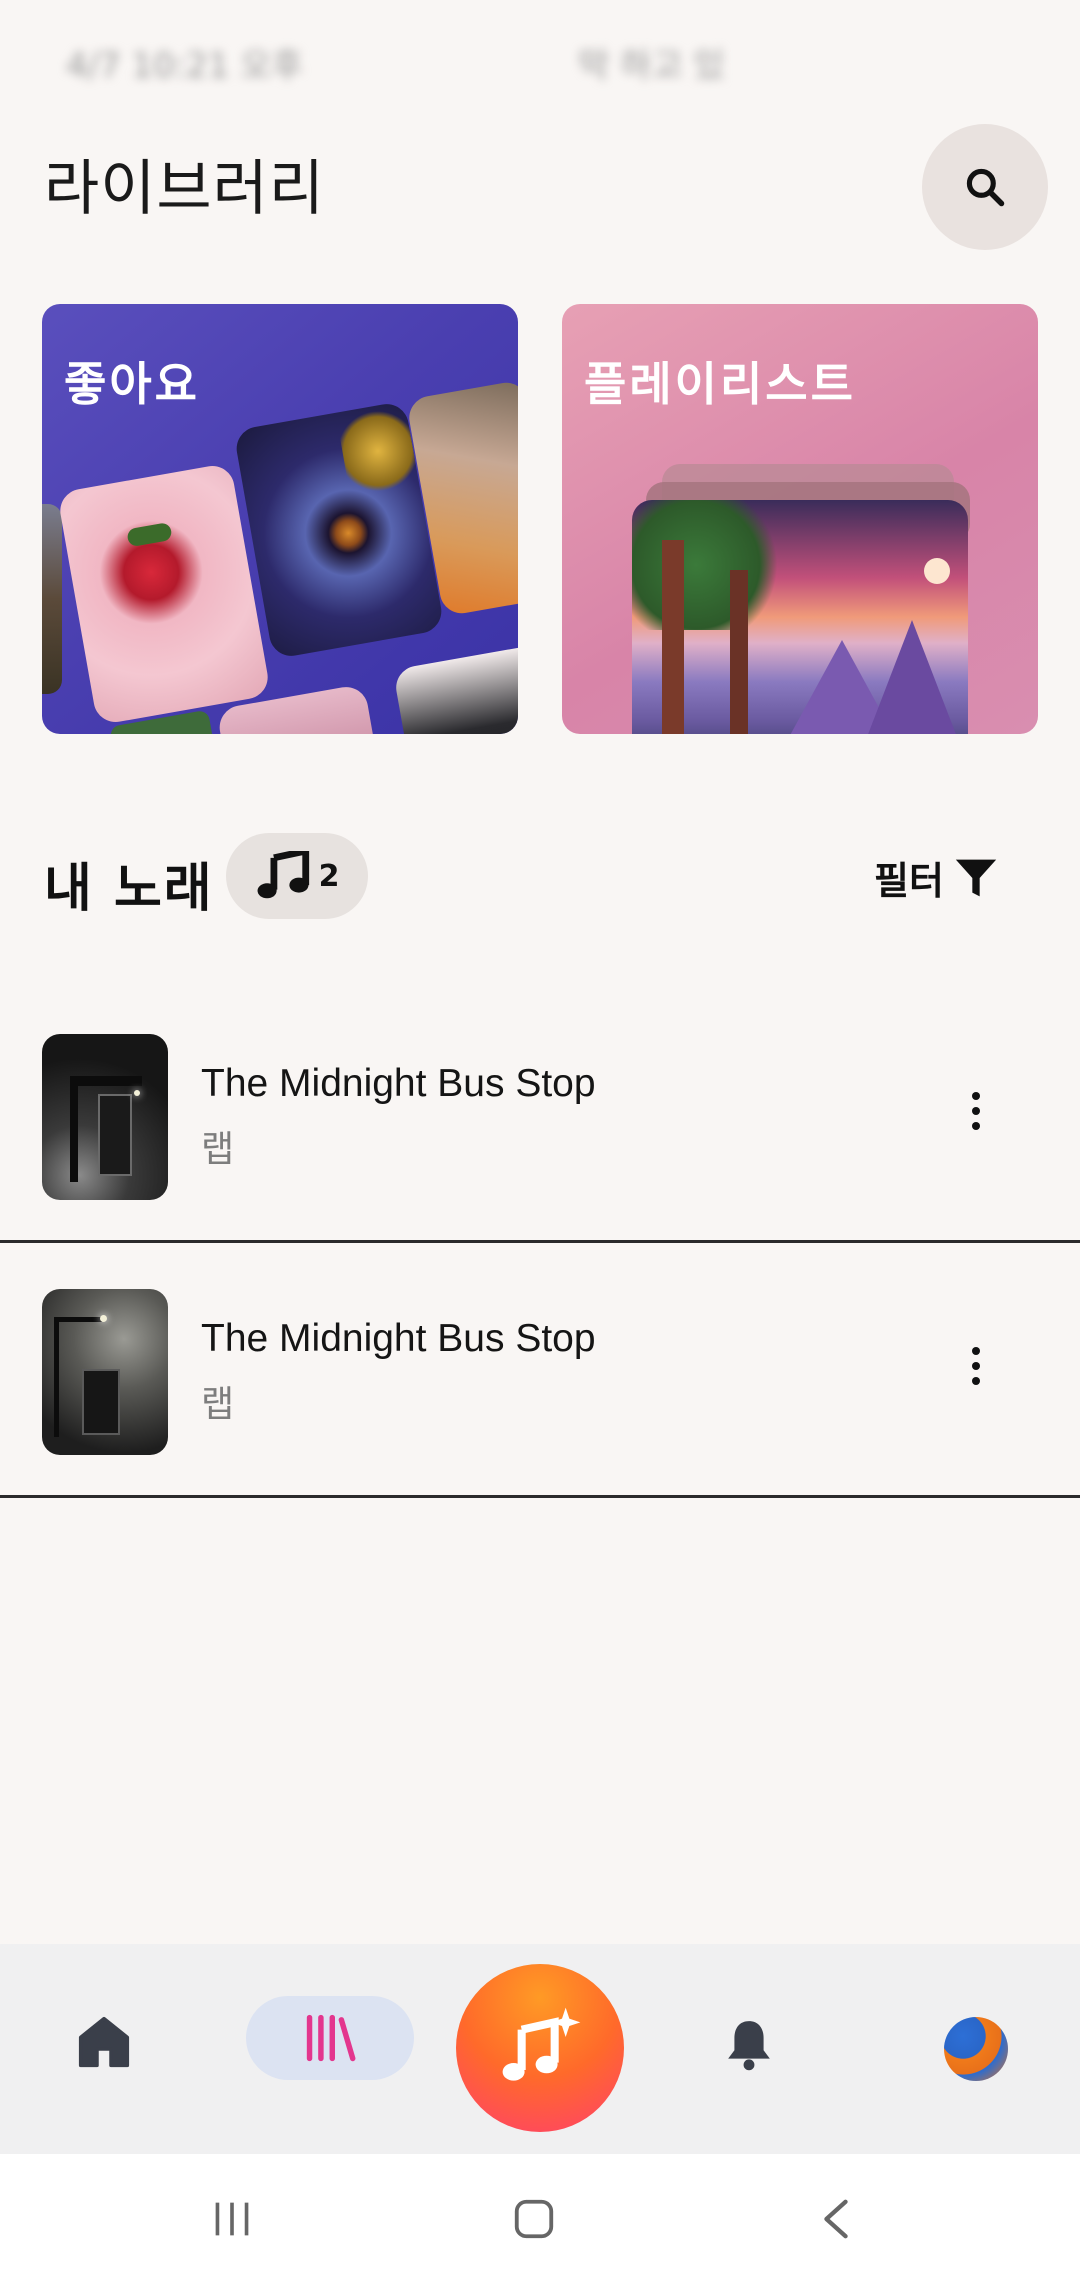 The width and height of the screenshot is (1080, 2280). What do you see at coordinates (129, 889) in the screenshot?
I see `my-songs-title: 내 노래` at bounding box center [129, 889].